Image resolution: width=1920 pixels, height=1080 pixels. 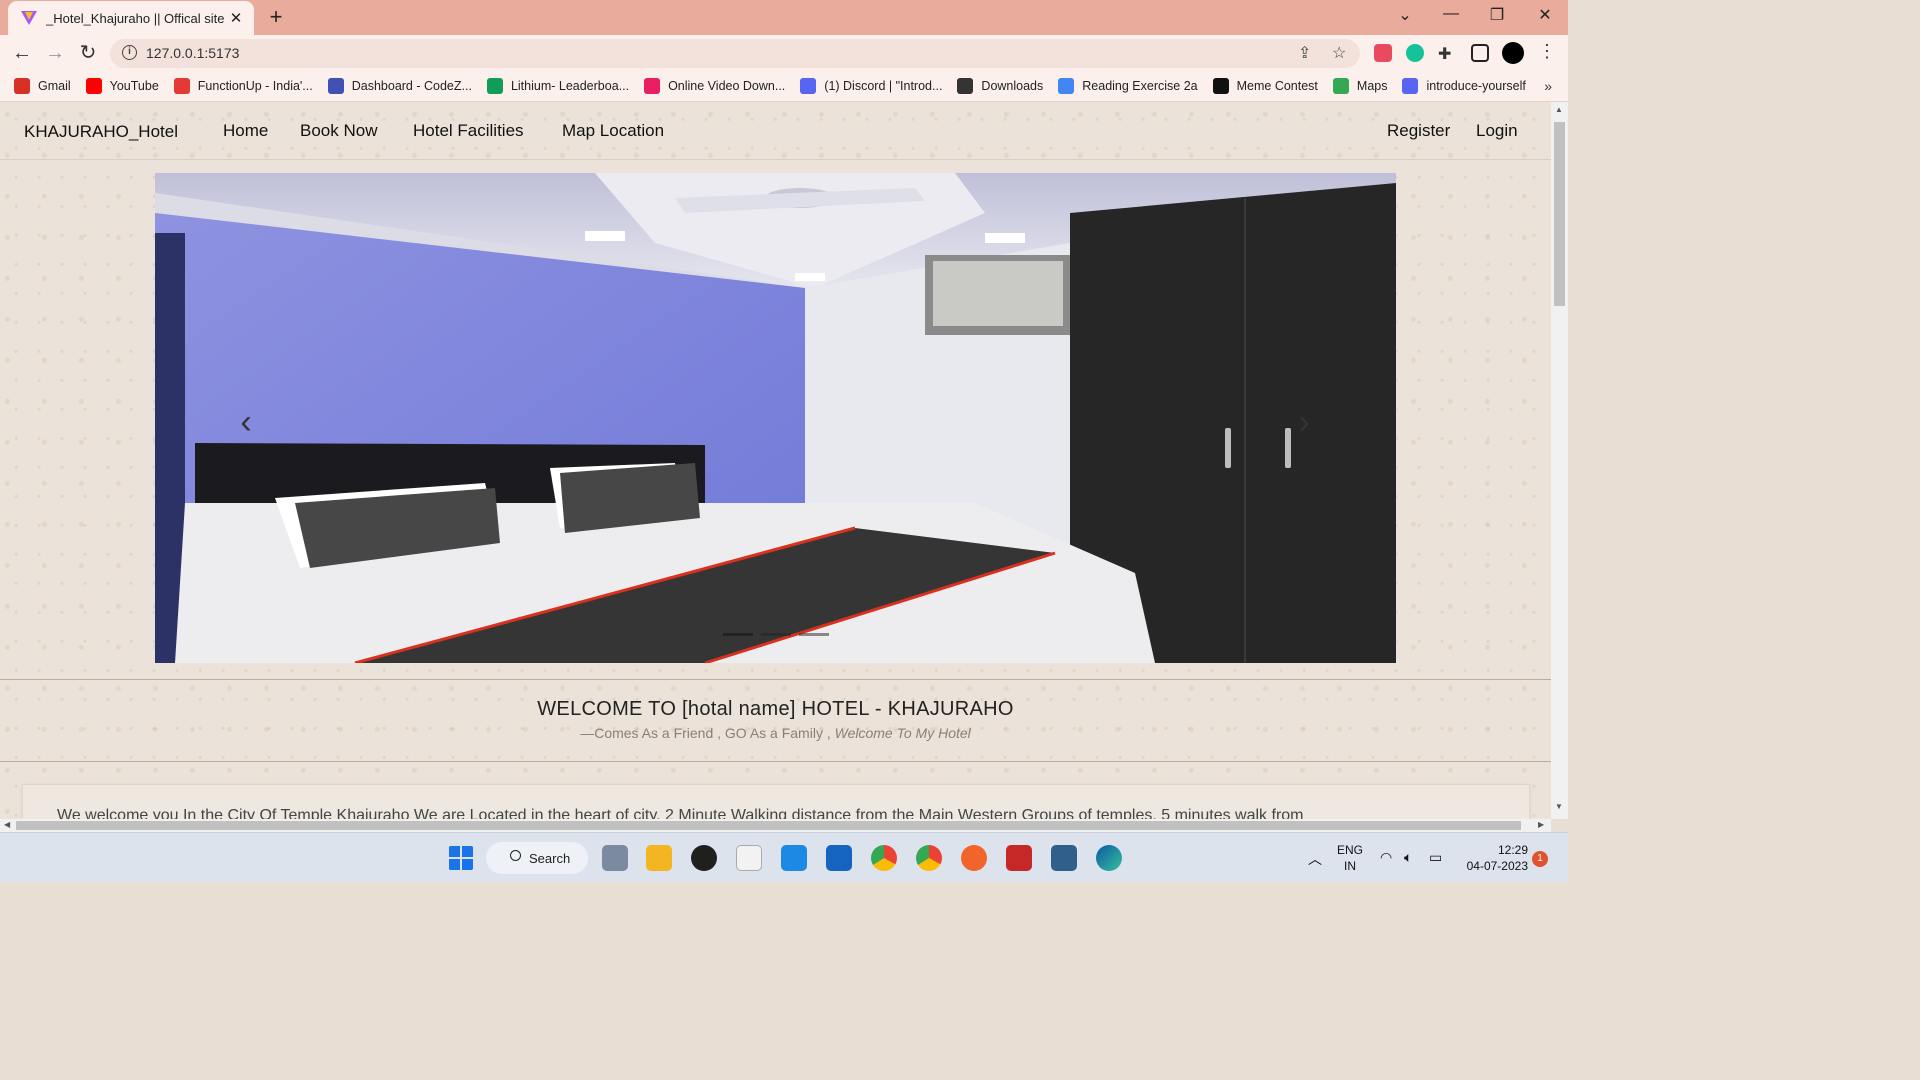 I want to click on battery-icon: ▭, so click(x=1435, y=857).